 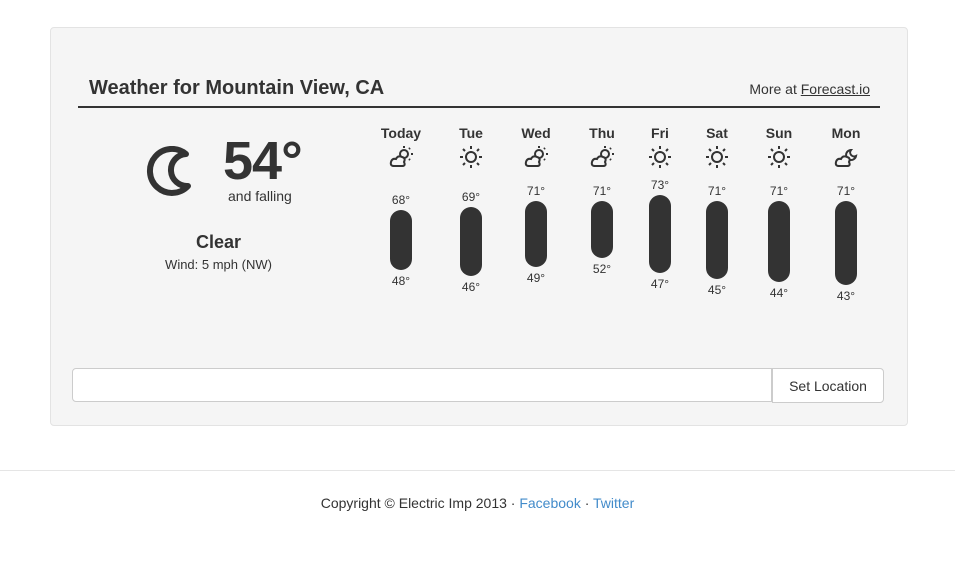 What do you see at coordinates (218, 264) in the screenshot?
I see `wind-info: Wind: 5 mph (NW)` at bounding box center [218, 264].